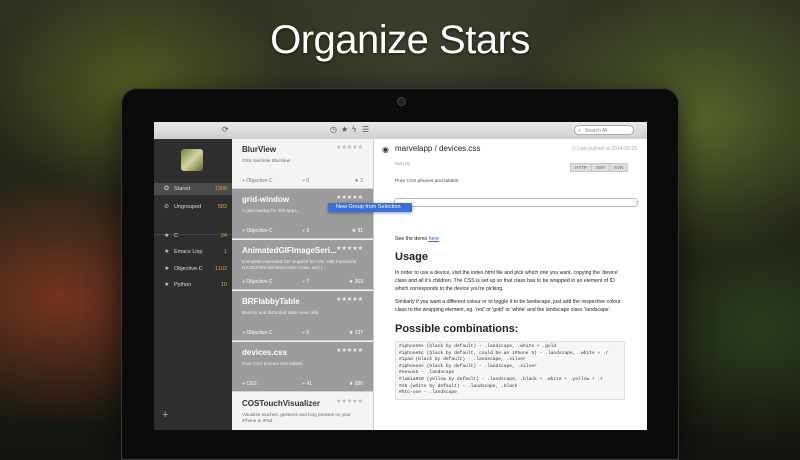 This screenshot has width=800, height=460. I want to click on repo-description: Pure CSS phones and tablets, so click(272, 363).